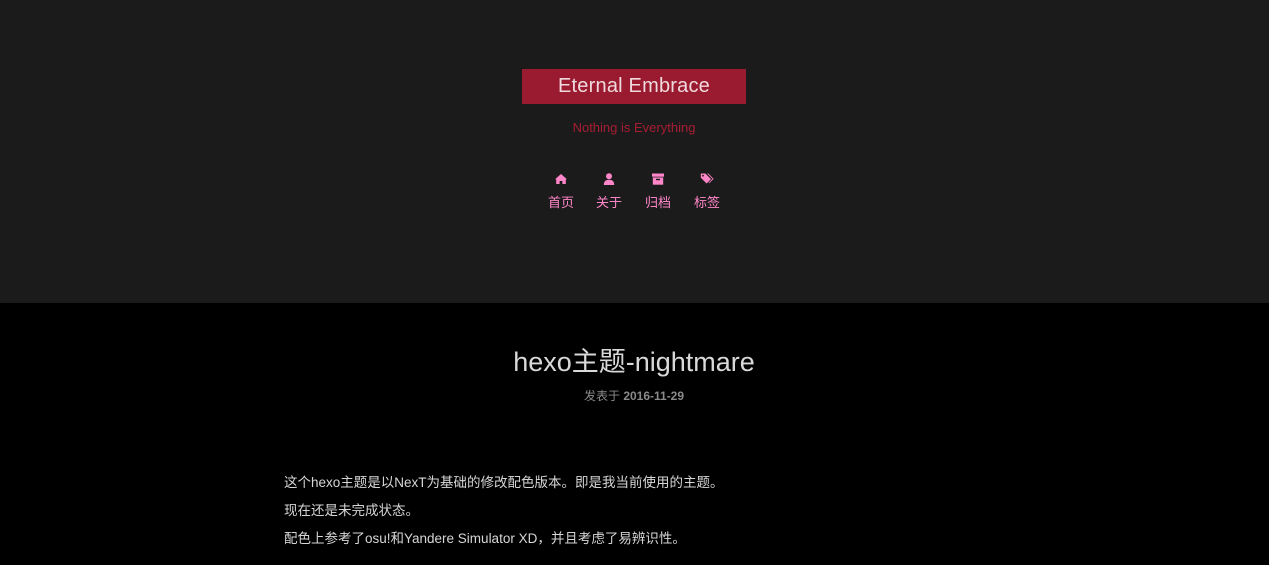 This screenshot has height=565, width=1269. What do you see at coordinates (707, 179) in the screenshot?
I see `tags-icon` at bounding box center [707, 179].